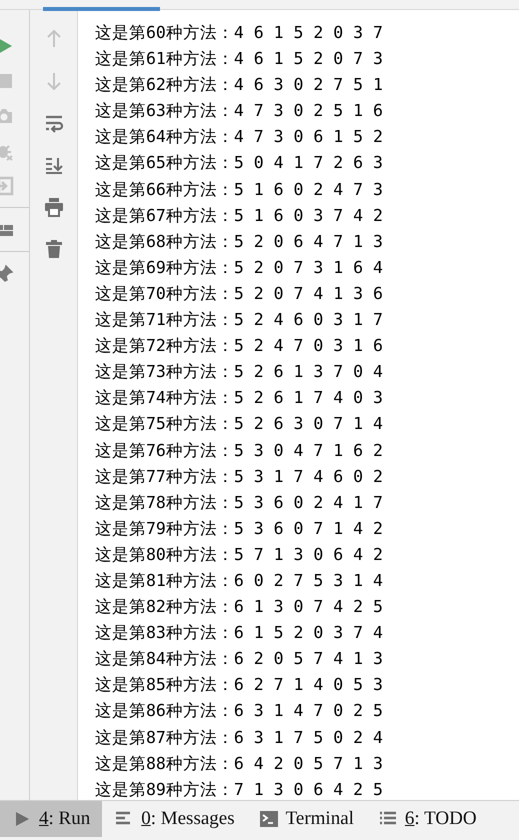  I want to click on terminal-icon, so click(268, 819).